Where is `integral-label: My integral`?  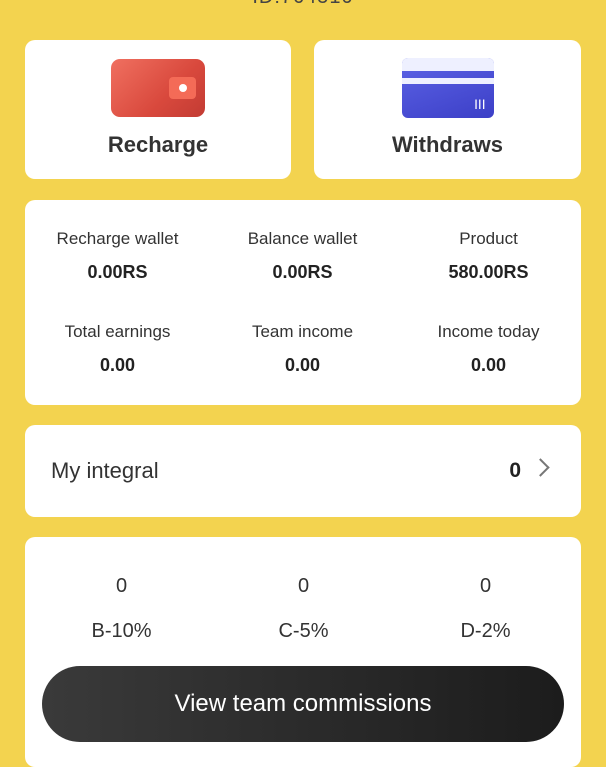
integral-label: My integral is located at coordinates (105, 470).